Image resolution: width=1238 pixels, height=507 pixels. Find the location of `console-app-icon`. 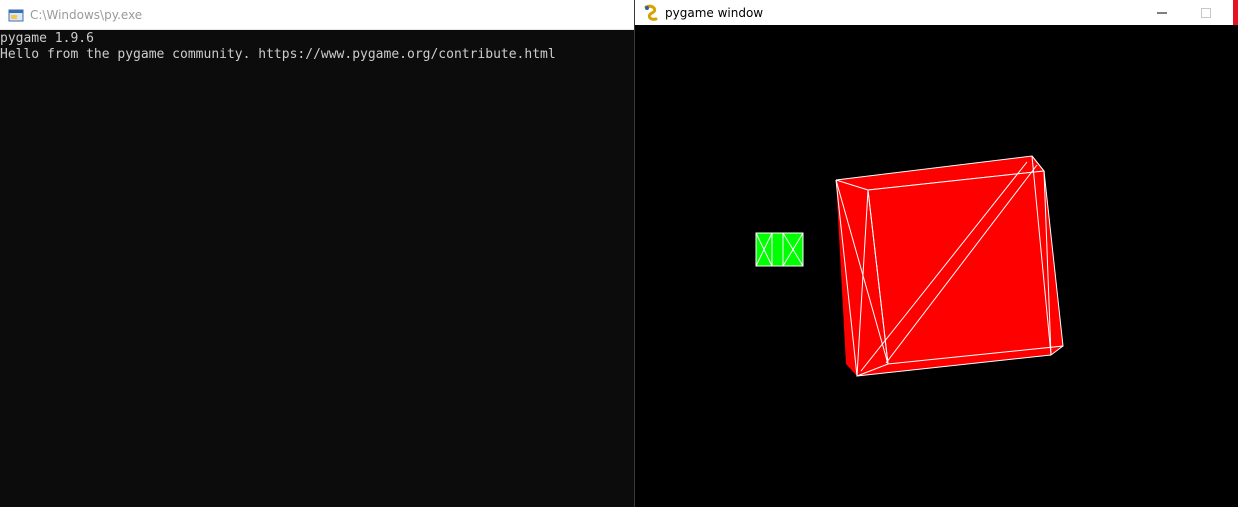

console-app-icon is located at coordinates (16, 15).